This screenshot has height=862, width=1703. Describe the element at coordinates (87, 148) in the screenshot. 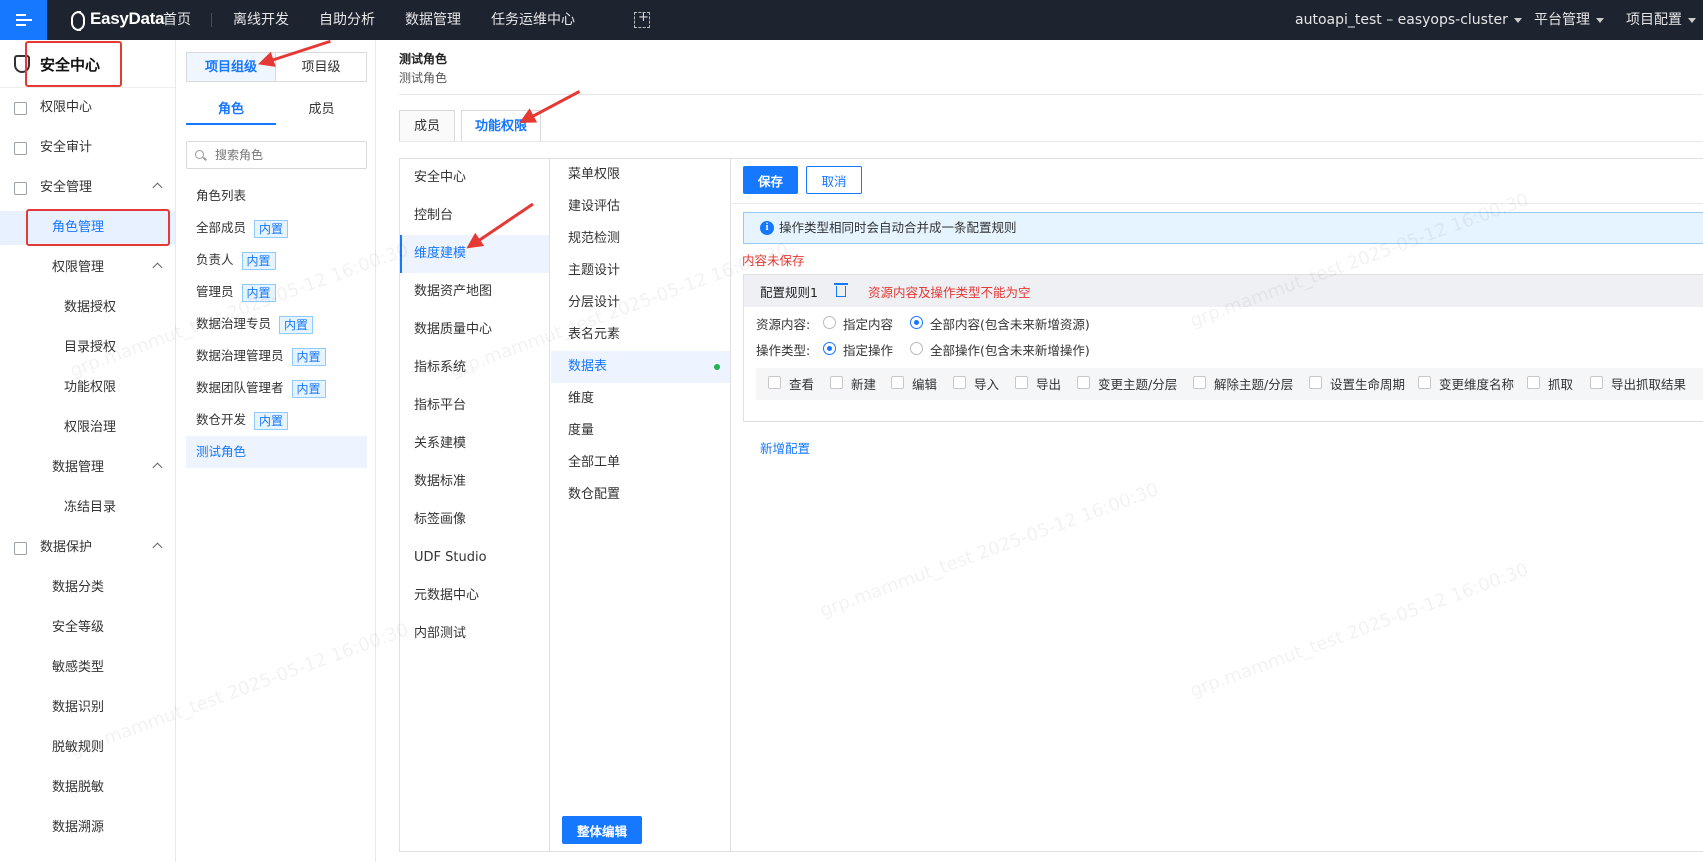

I see `sidebar-item-security-audit: 安全审计` at that location.